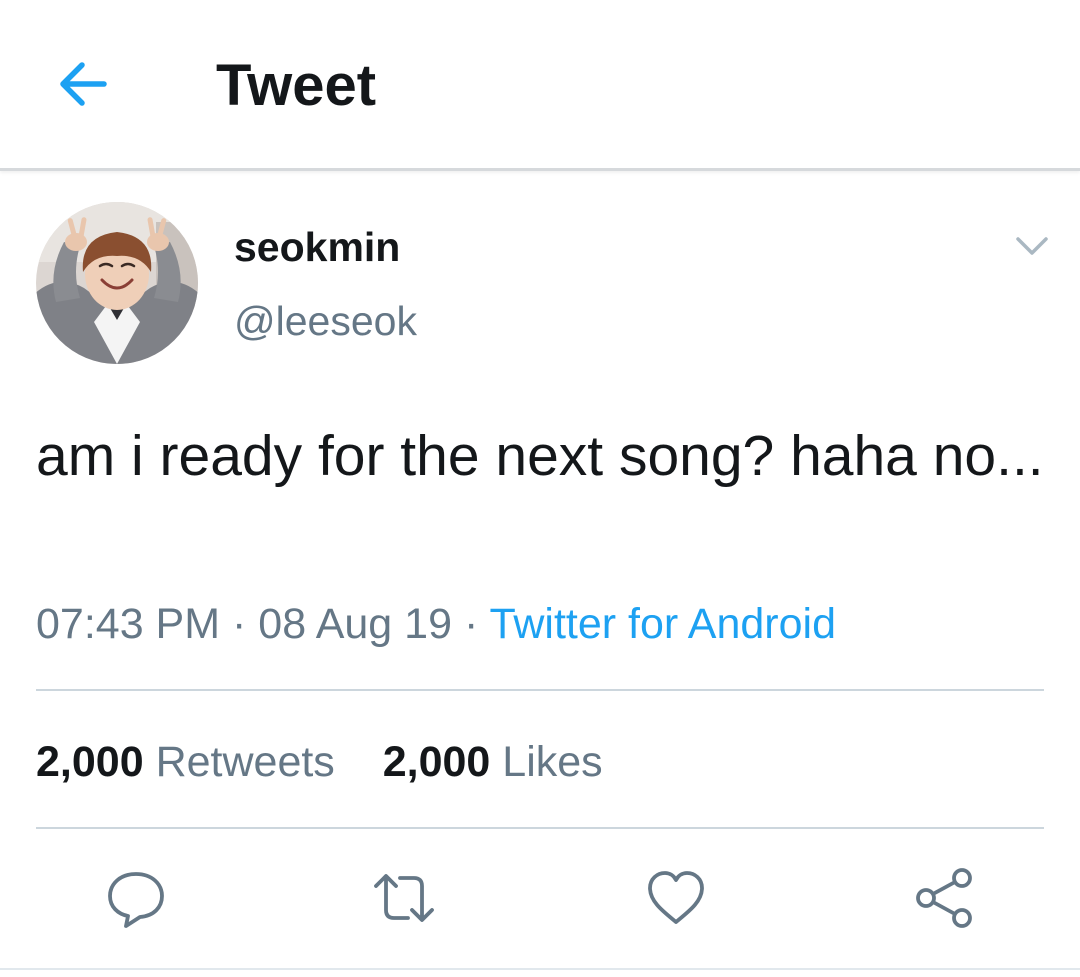  I want to click on retweets-count: 2,000, so click(90, 762).